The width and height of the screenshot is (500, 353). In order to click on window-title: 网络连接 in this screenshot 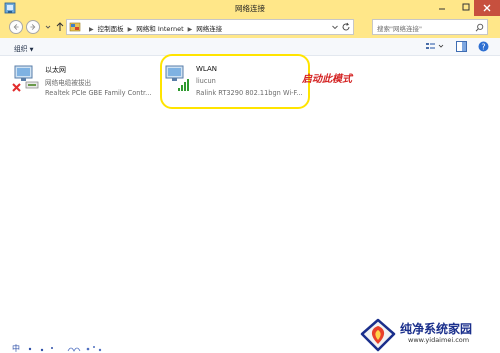, I will do `click(250, 8)`.